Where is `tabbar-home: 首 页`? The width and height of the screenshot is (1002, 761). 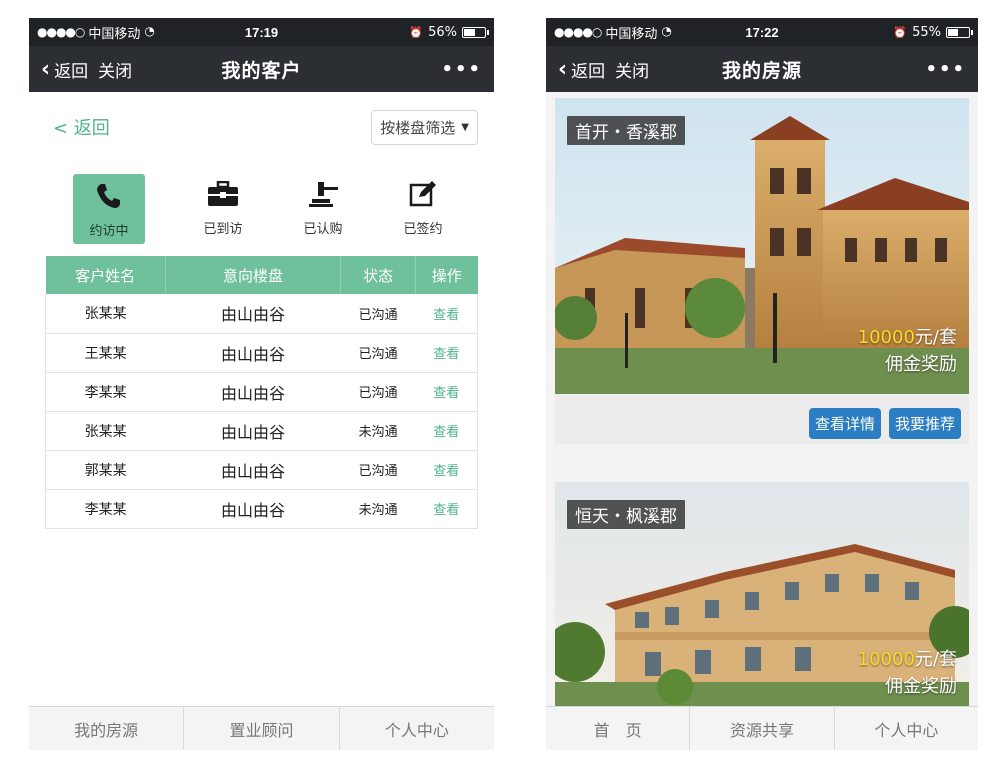
tabbar-home: 首 页 is located at coordinates (618, 728).